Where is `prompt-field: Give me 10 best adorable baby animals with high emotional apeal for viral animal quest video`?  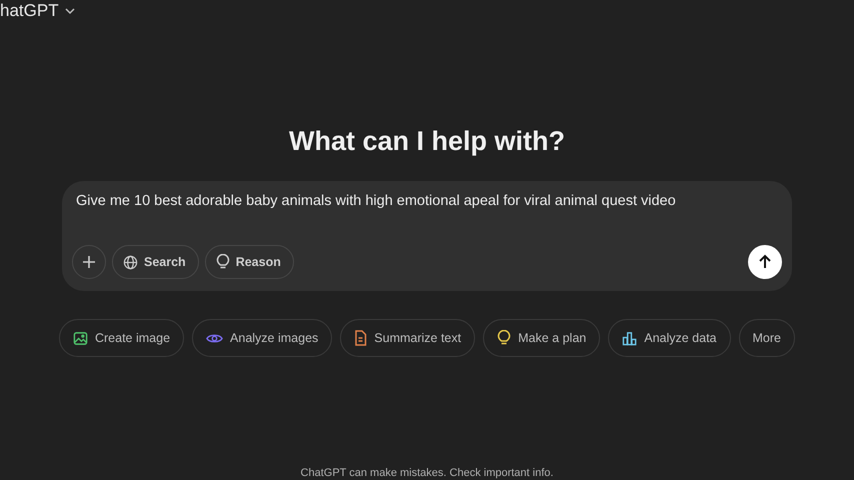 prompt-field: Give me 10 best adorable baby animals with high emotional apeal for viral animal quest video is located at coordinates (429, 205).